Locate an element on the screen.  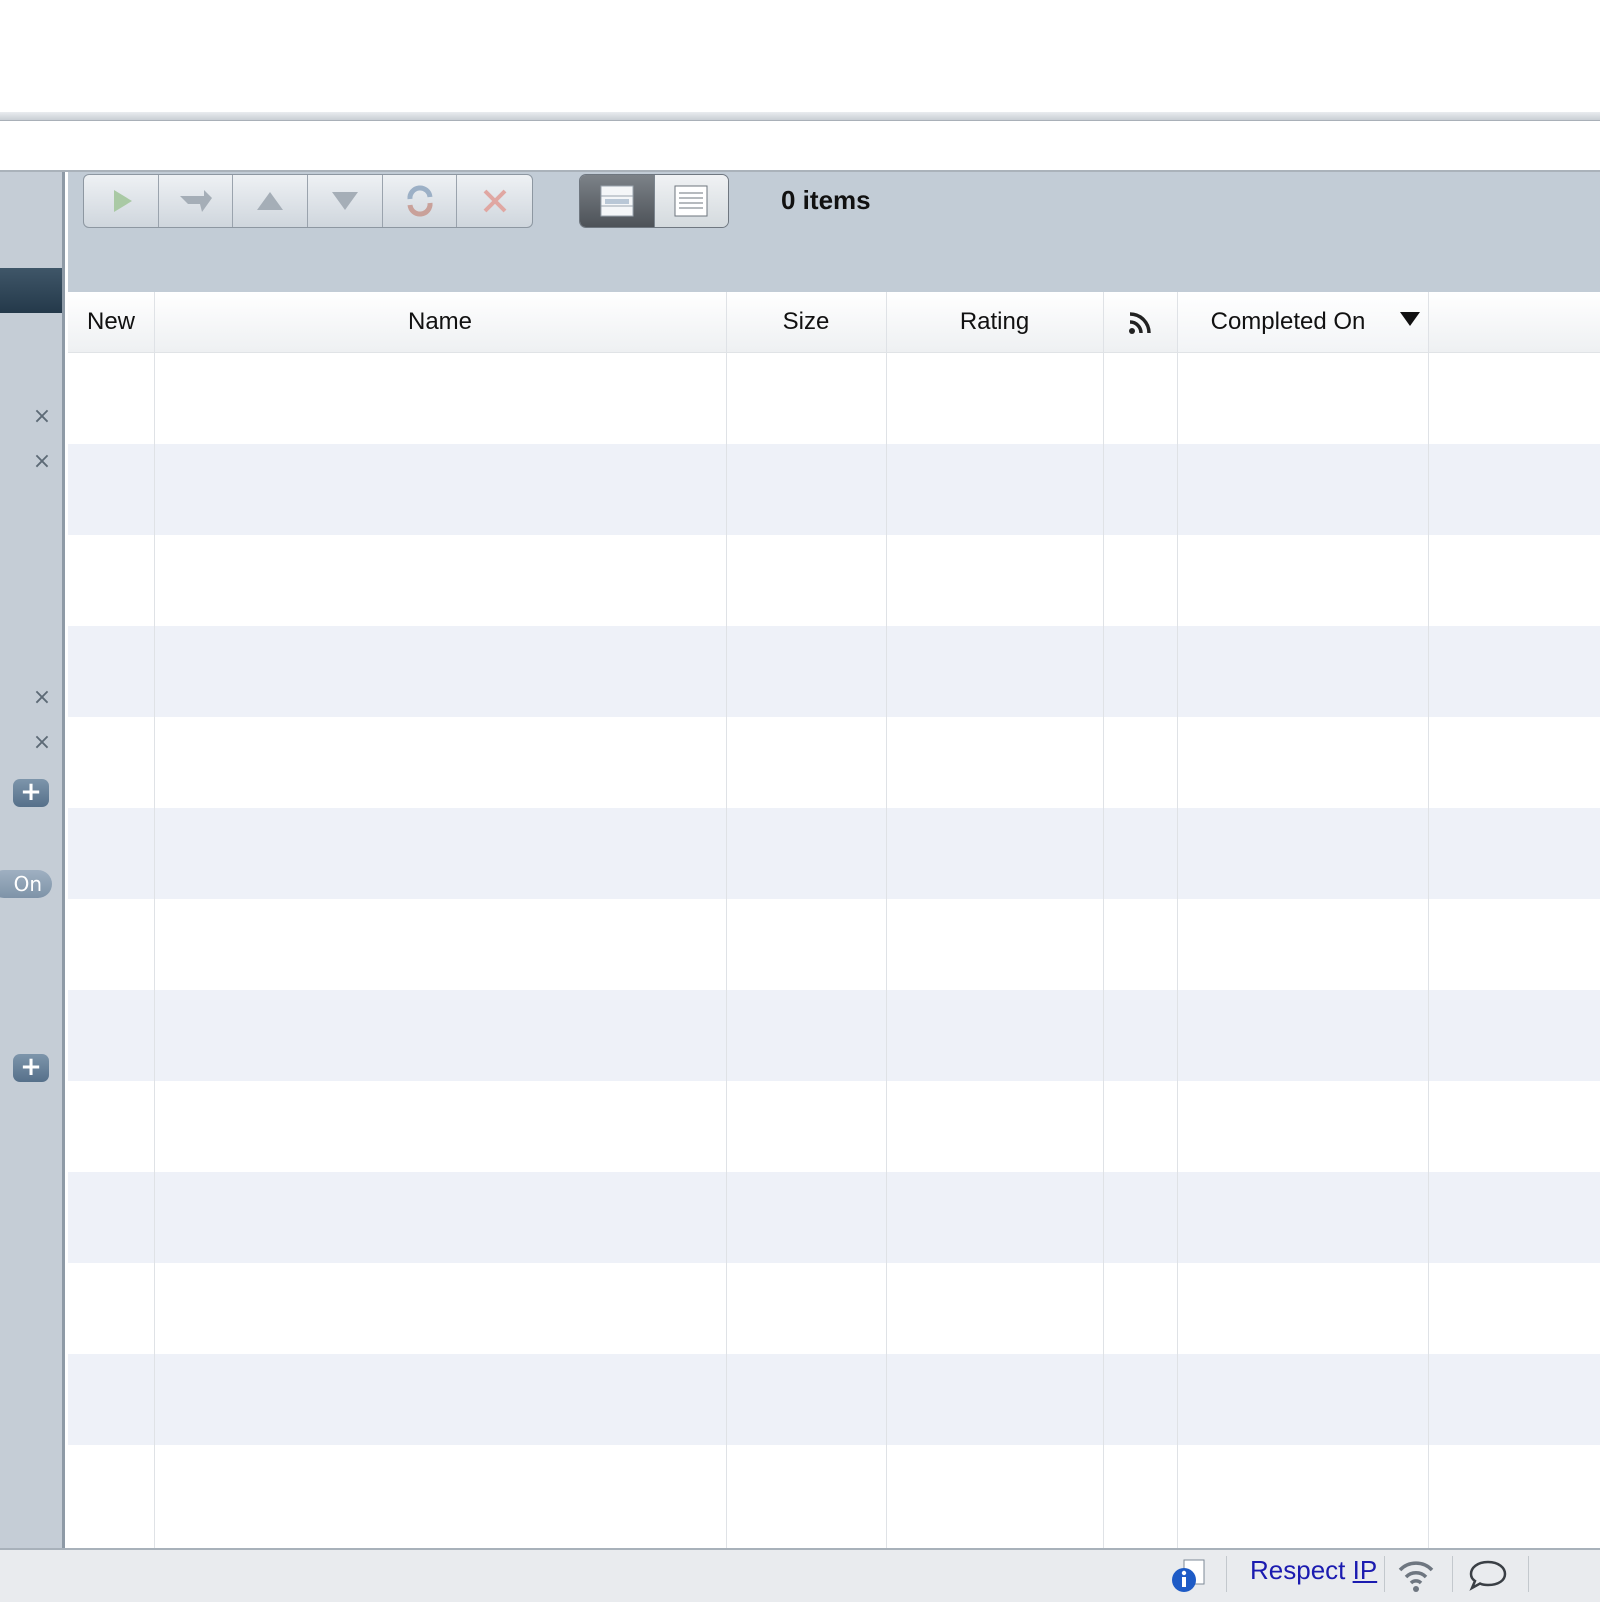
sidebar is located at coordinates (32, 860).